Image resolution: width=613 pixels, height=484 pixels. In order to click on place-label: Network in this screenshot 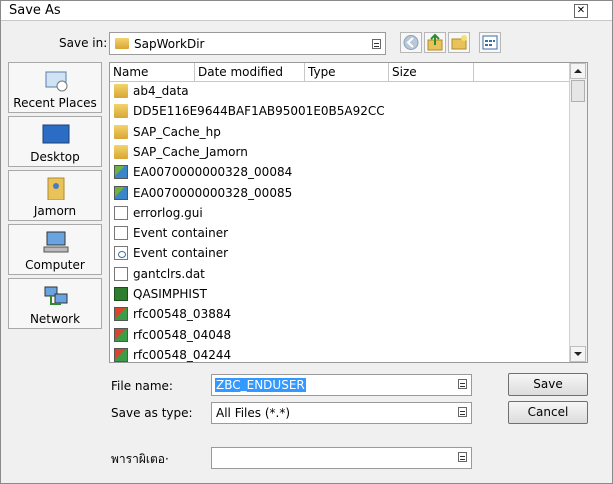, I will do `click(55, 319)`.